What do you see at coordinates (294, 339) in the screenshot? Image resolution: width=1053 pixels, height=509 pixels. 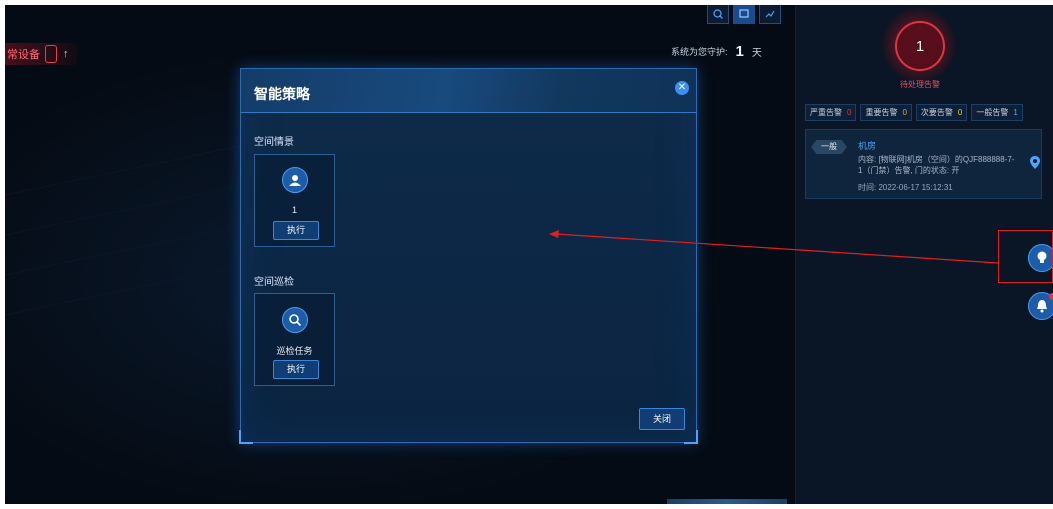 I see `inspection-card: 巡检任务 执行` at bounding box center [294, 339].